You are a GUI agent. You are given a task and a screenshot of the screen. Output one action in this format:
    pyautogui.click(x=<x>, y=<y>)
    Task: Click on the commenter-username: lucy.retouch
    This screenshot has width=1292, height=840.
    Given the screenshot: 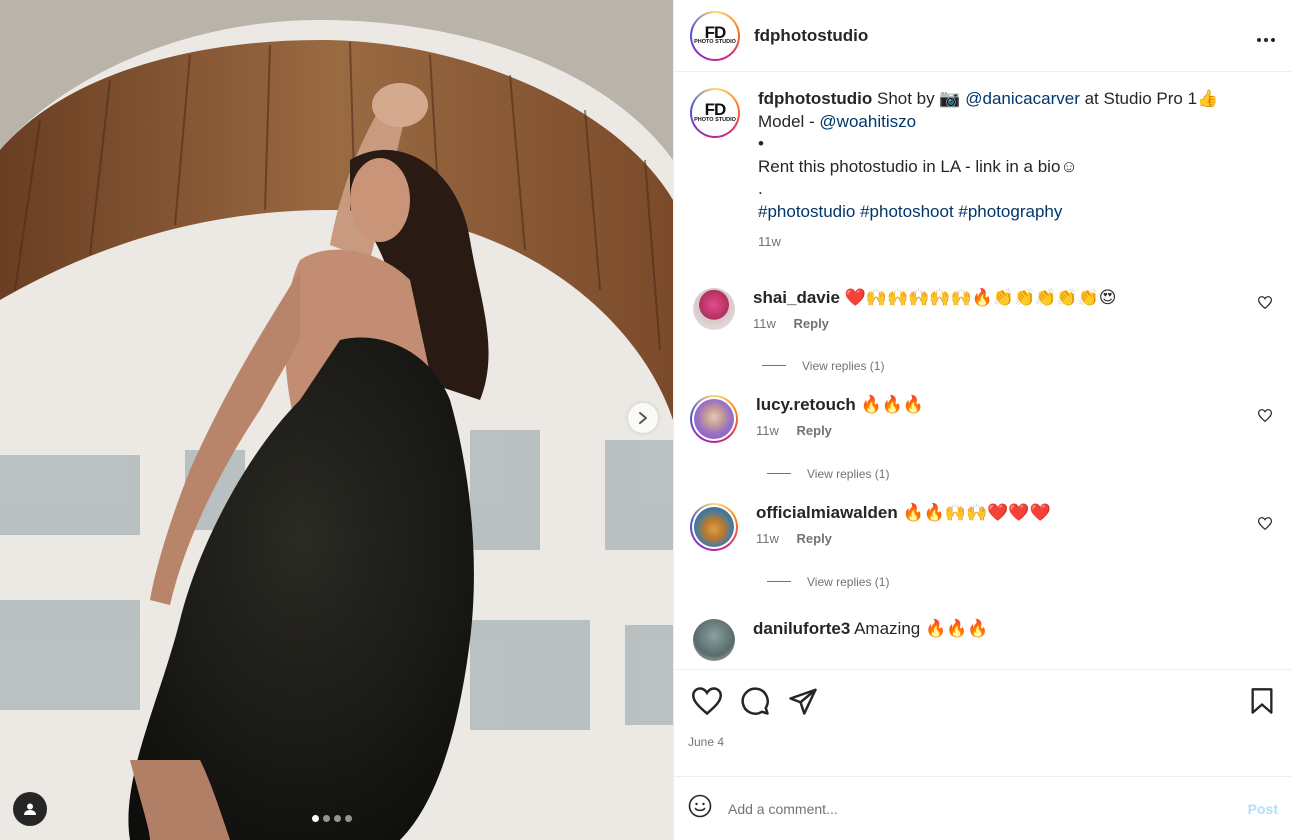 What is the action you would take?
    pyautogui.click(x=806, y=404)
    